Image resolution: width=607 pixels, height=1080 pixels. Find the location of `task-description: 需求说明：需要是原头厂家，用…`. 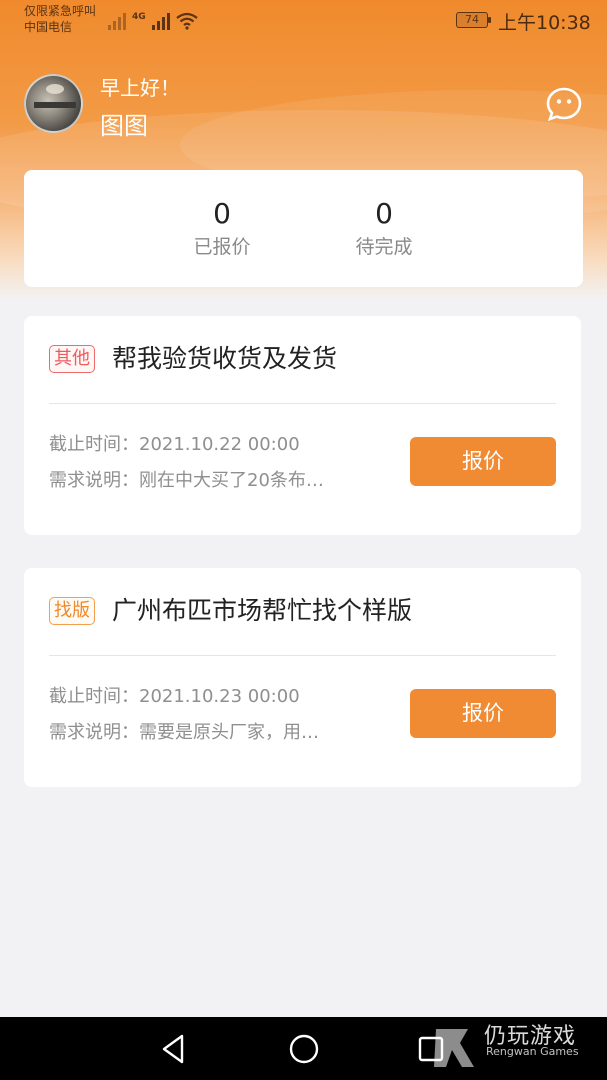

task-description: 需求说明：需要是原头厂家，用… is located at coordinates (184, 732).